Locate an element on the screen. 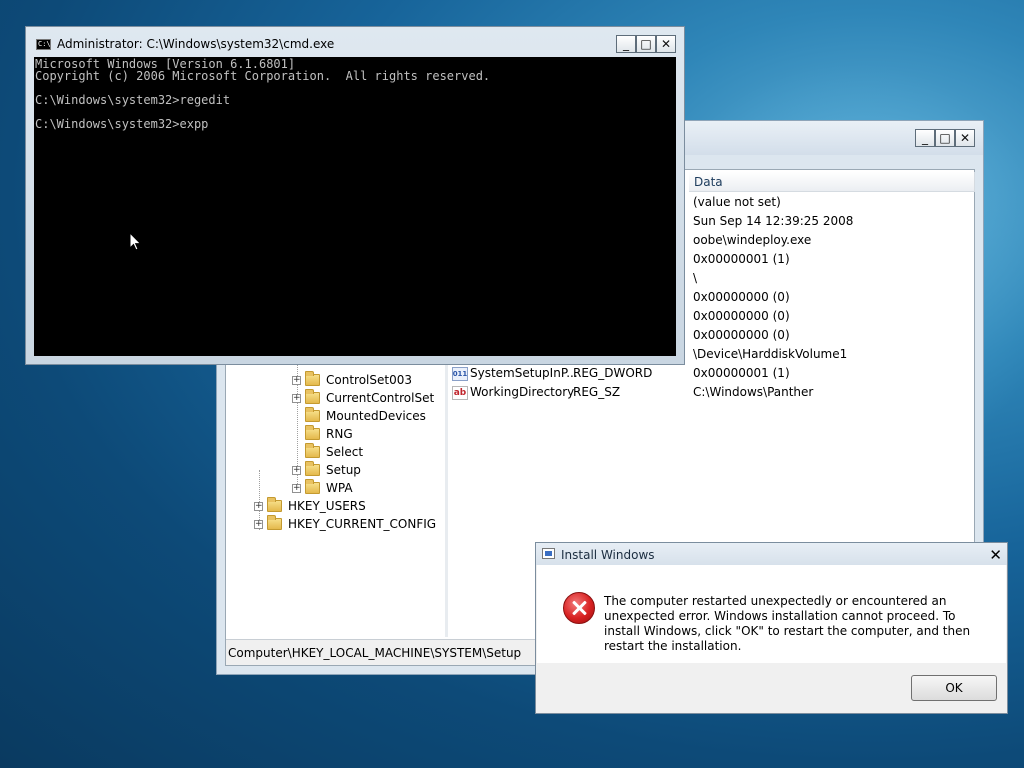 This screenshot has height=768, width=1024. mouse-pointer-icon is located at coordinates (135, 241).